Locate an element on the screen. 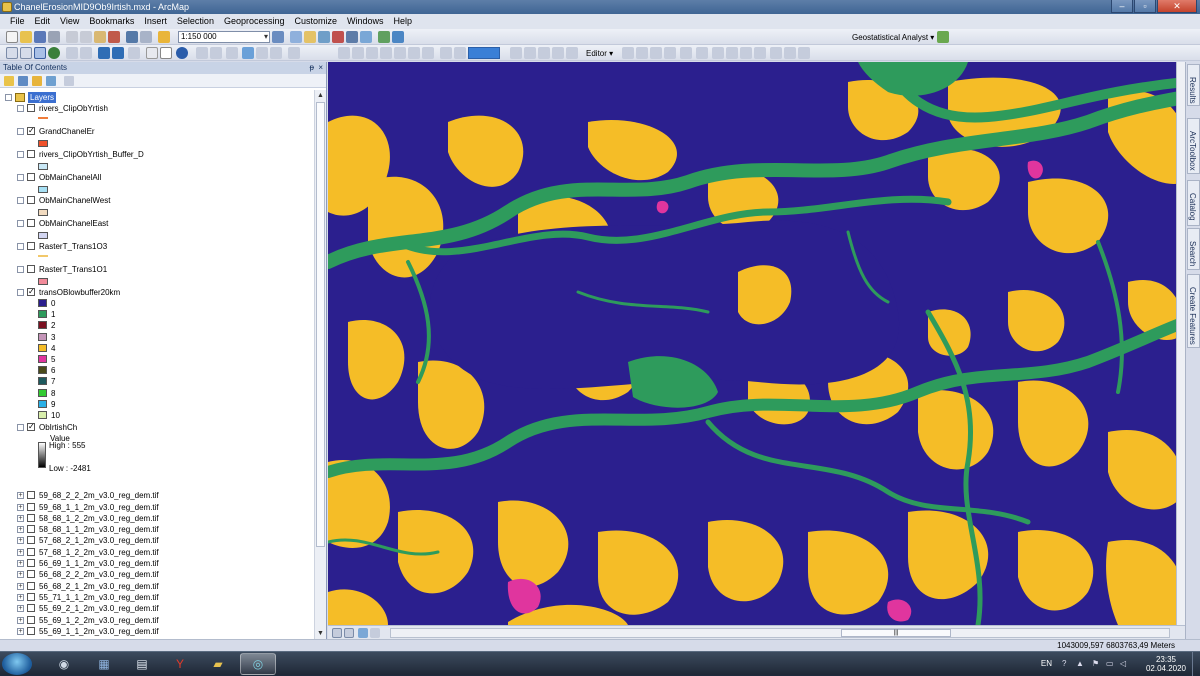 Image resolution: width=1200 pixels, height=676 pixels. file-explorer-icon: ▰ is located at coordinates (218, 664).